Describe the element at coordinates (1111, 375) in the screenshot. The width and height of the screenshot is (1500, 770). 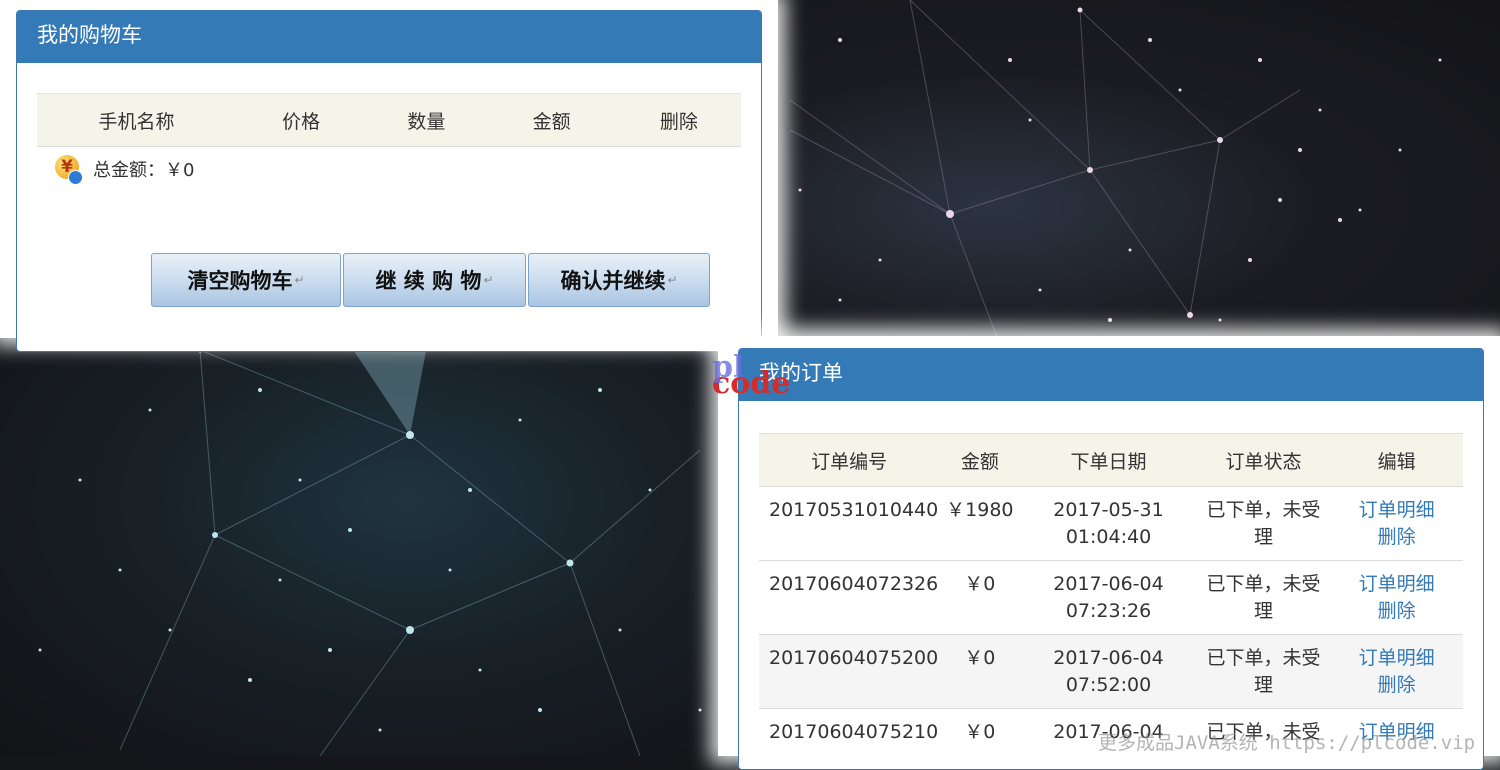
I see `orders-panel-title: 我的订单` at that location.